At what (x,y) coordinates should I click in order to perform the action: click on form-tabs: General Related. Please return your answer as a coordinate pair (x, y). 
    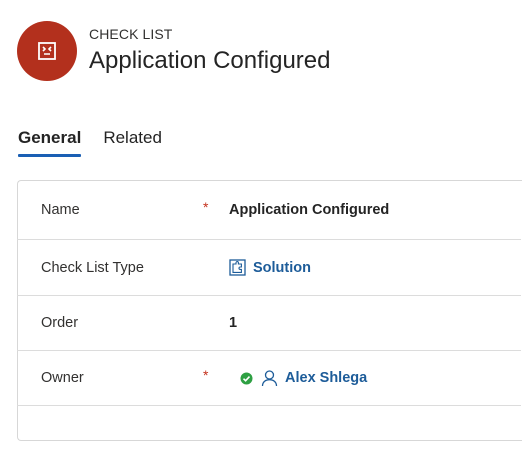
    Looking at the image, I should click on (101, 141).